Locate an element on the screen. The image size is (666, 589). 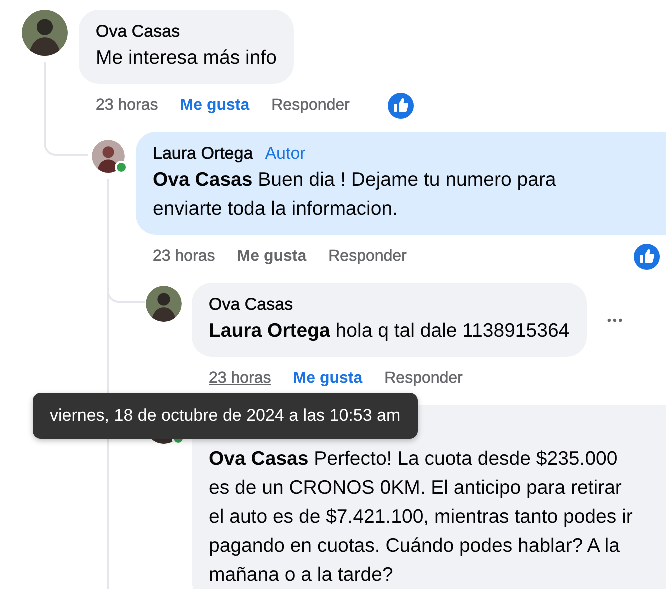
author-name: Laura Ortega is located at coordinates (203, 154).